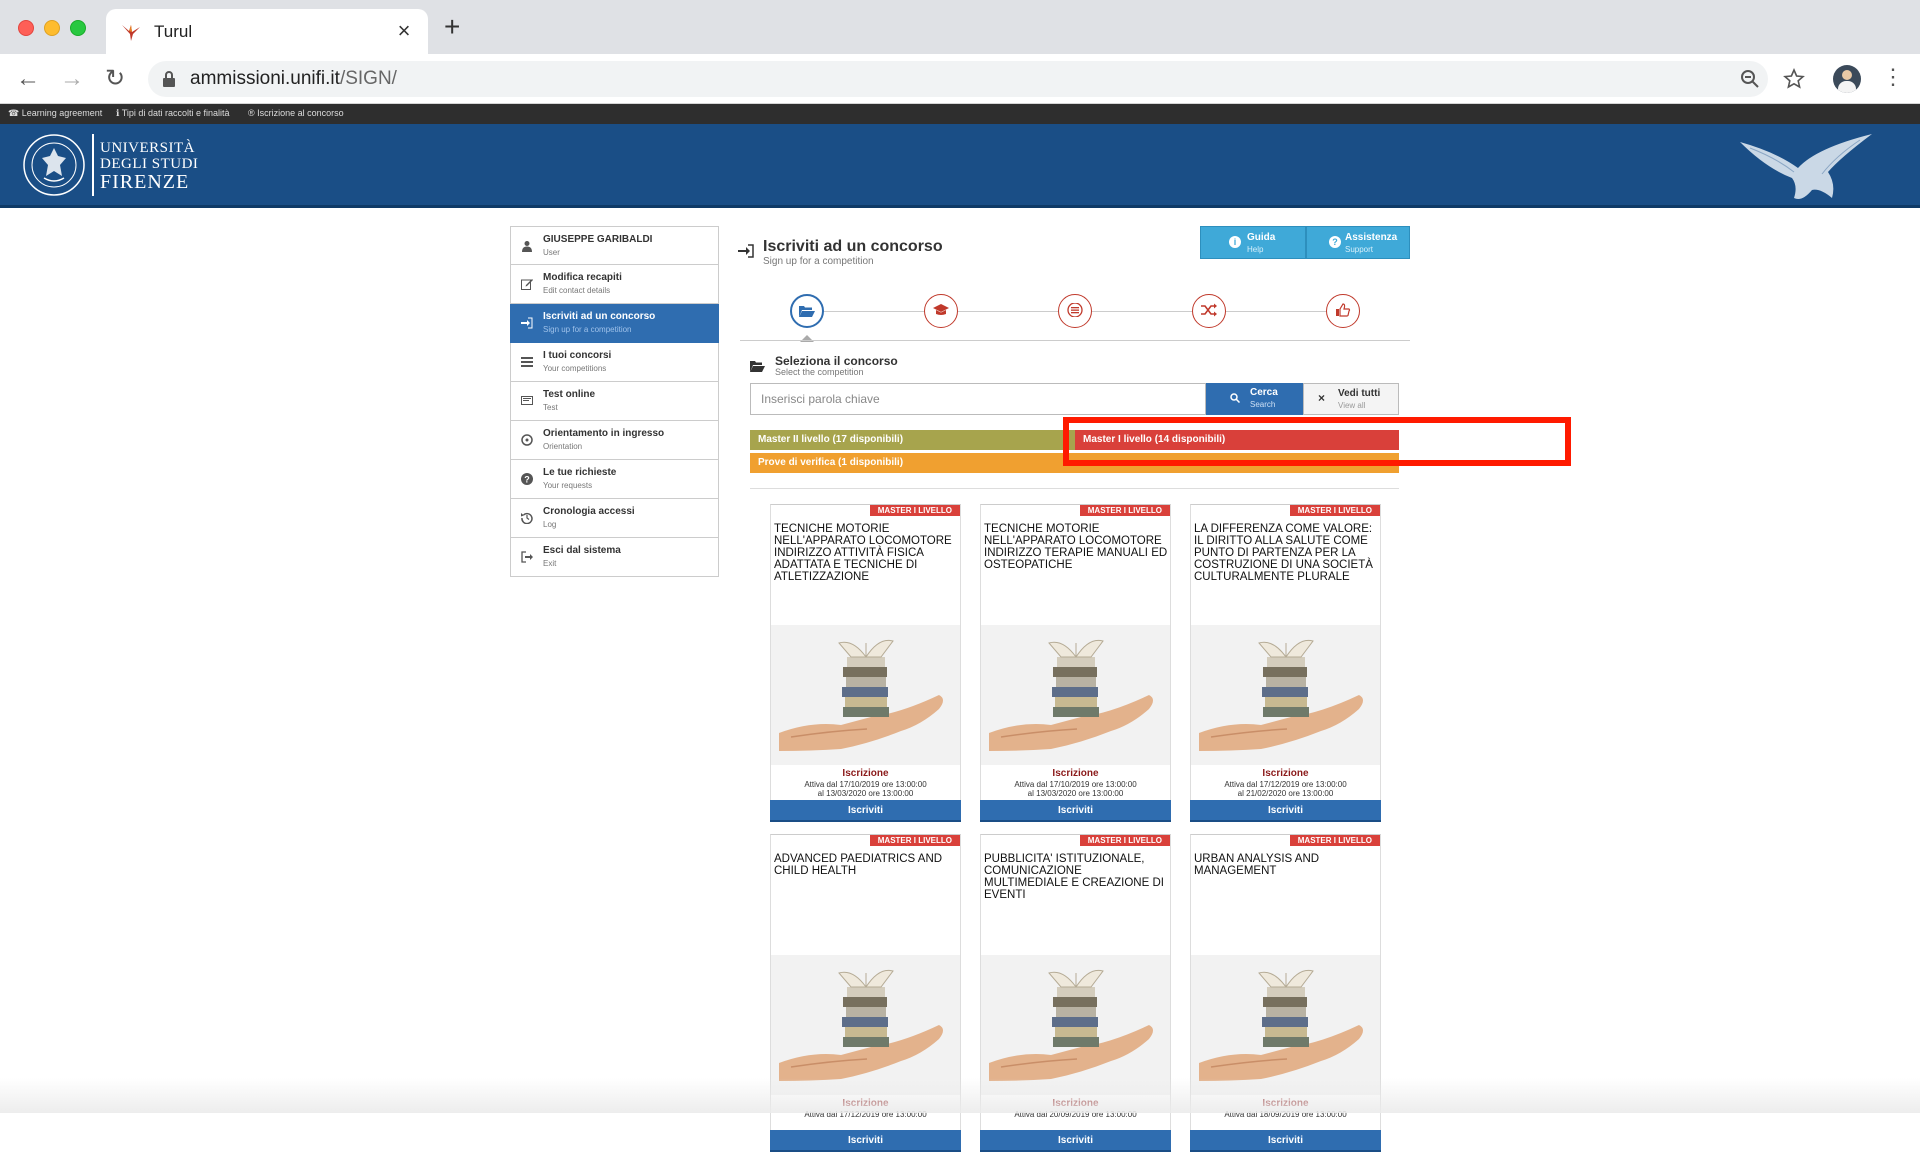 This screenshot has width=1920, height=1152. I want to click on profile-avatar, so click(1847, 79).